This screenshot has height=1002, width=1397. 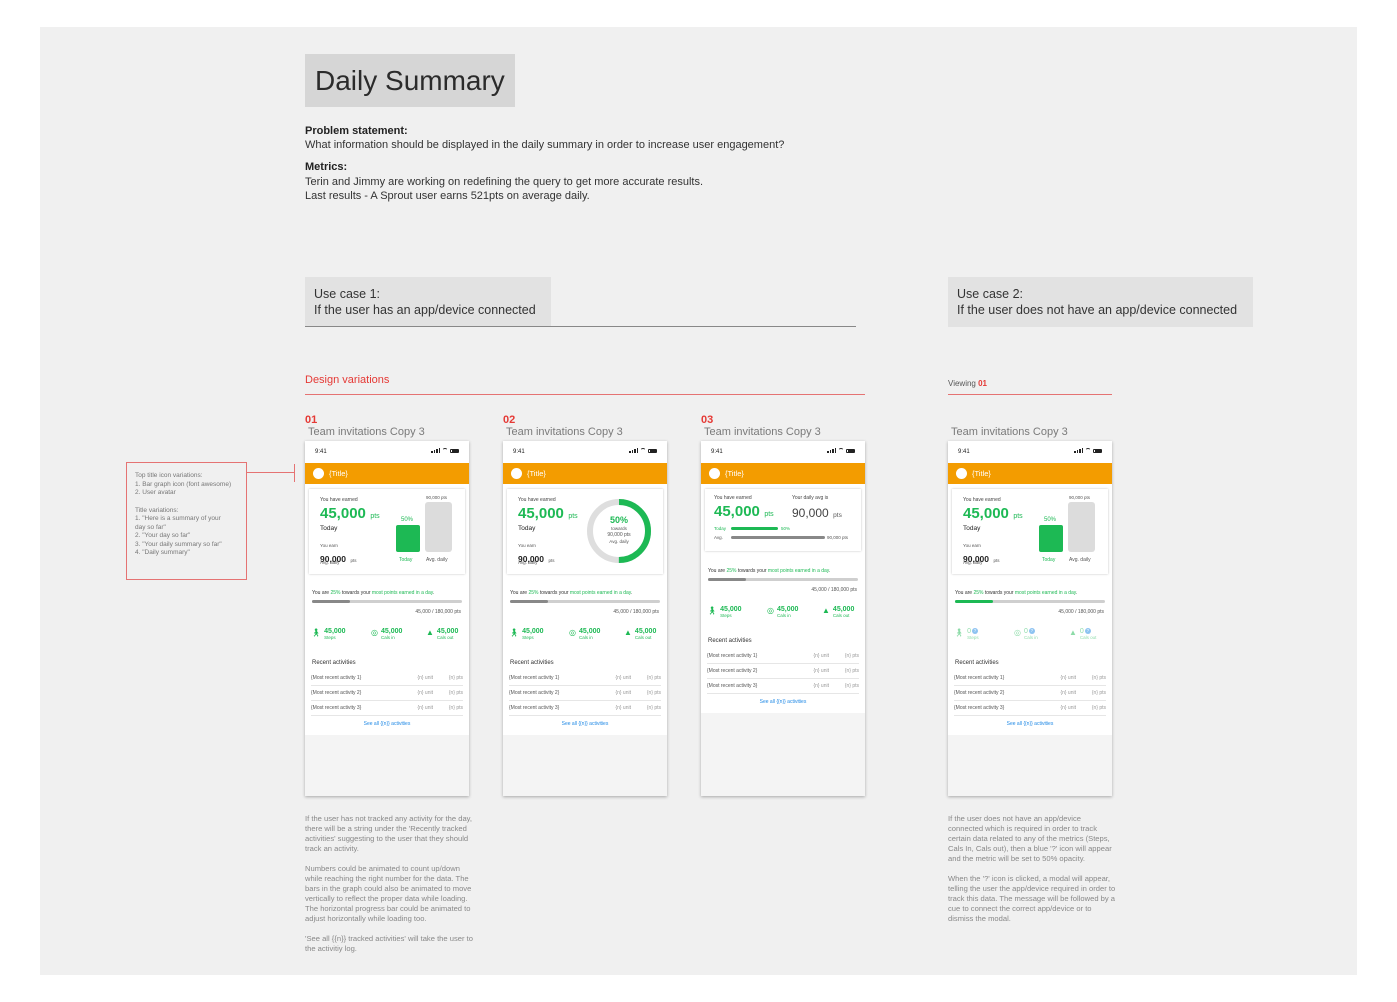 What do you see at coordinates (527, 528) in the screenshot?
I see `today-text: Today` at bounding box center [527, 528].